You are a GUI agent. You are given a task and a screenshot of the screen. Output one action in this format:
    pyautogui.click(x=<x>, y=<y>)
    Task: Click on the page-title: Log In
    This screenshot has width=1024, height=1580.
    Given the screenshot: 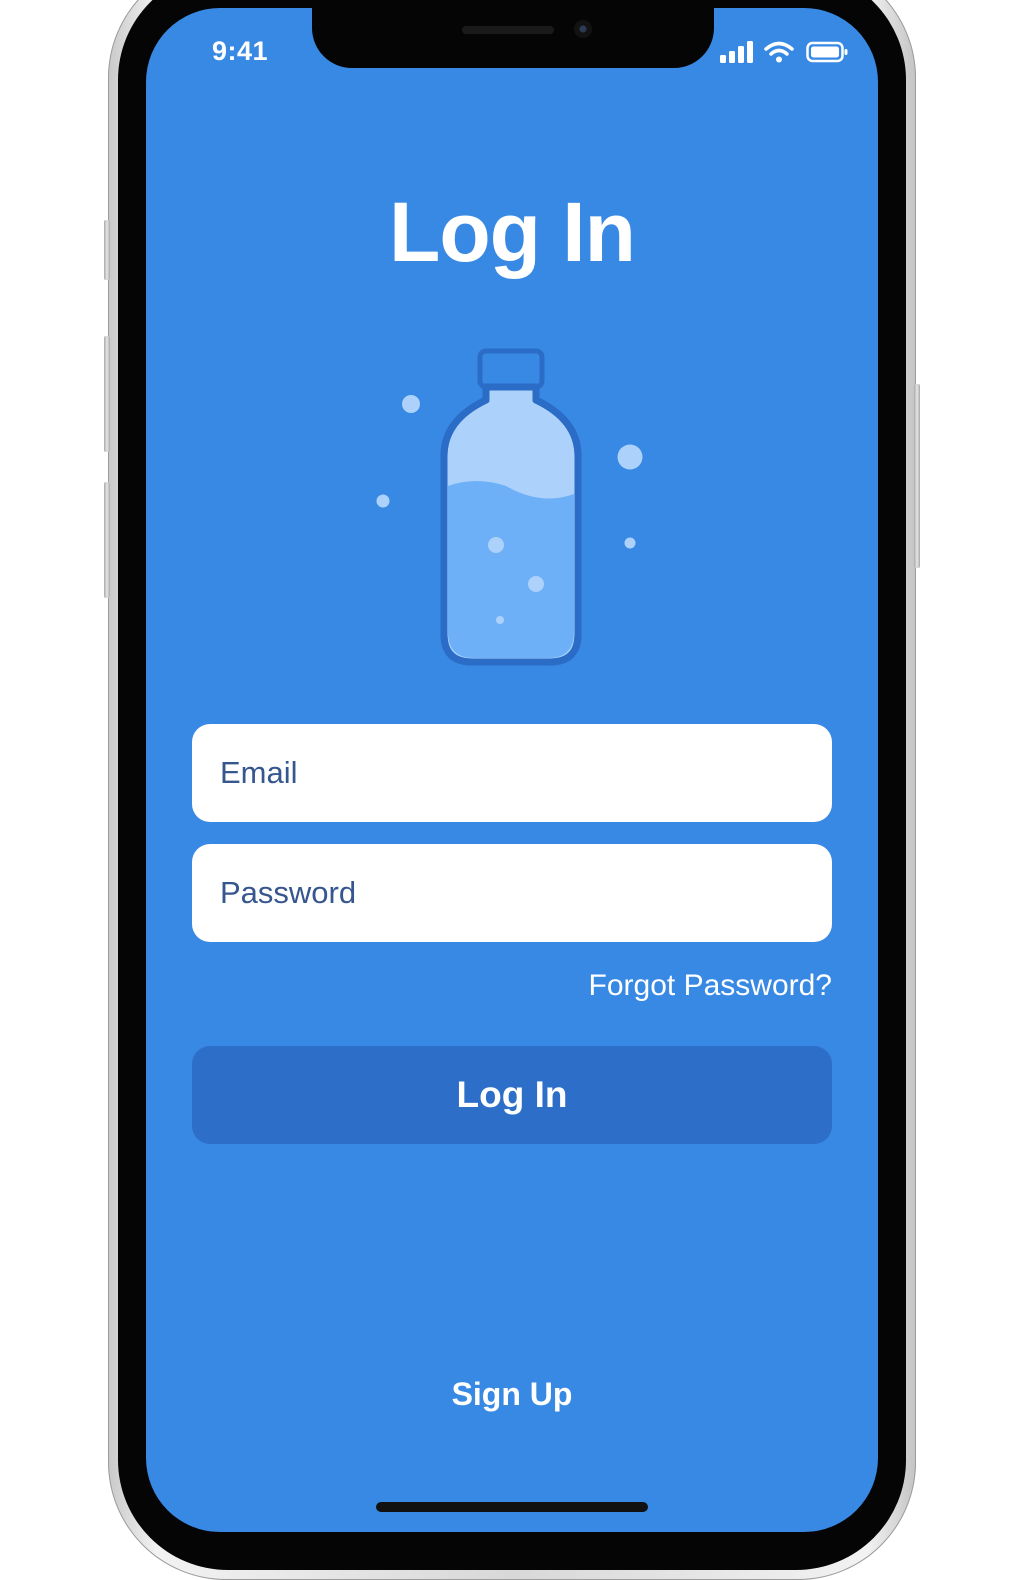 What is the action you would take?
    pyautogui.click(x=512, y=232)
    